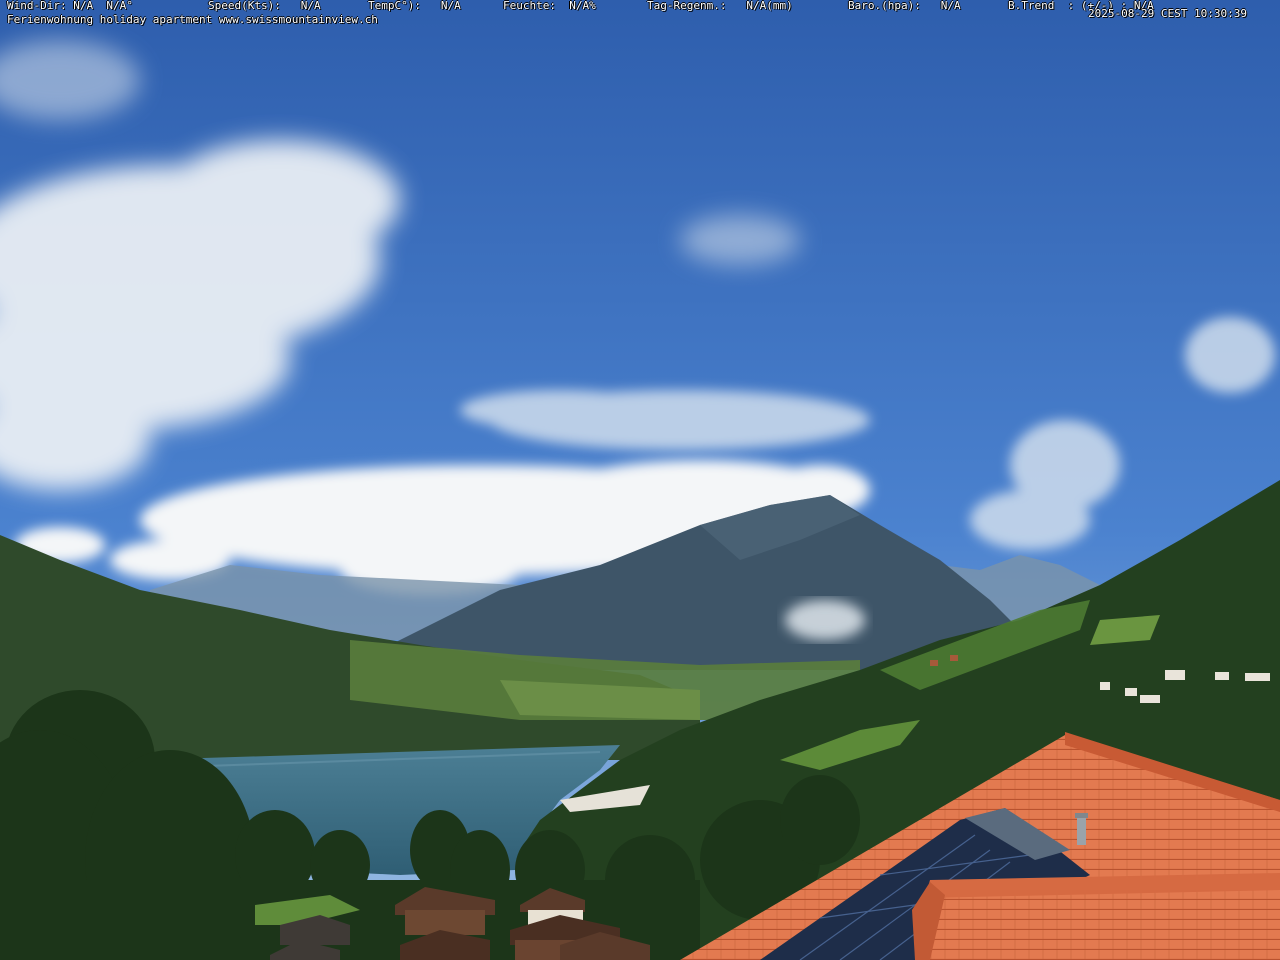 This screenshot has width=1280, height=960. What do you see at coordinates (1167, 13) in the screenshot?
I see `timestamp: 2025-08-29 CEST 10:30:39` at bounding box center [1167, 13].